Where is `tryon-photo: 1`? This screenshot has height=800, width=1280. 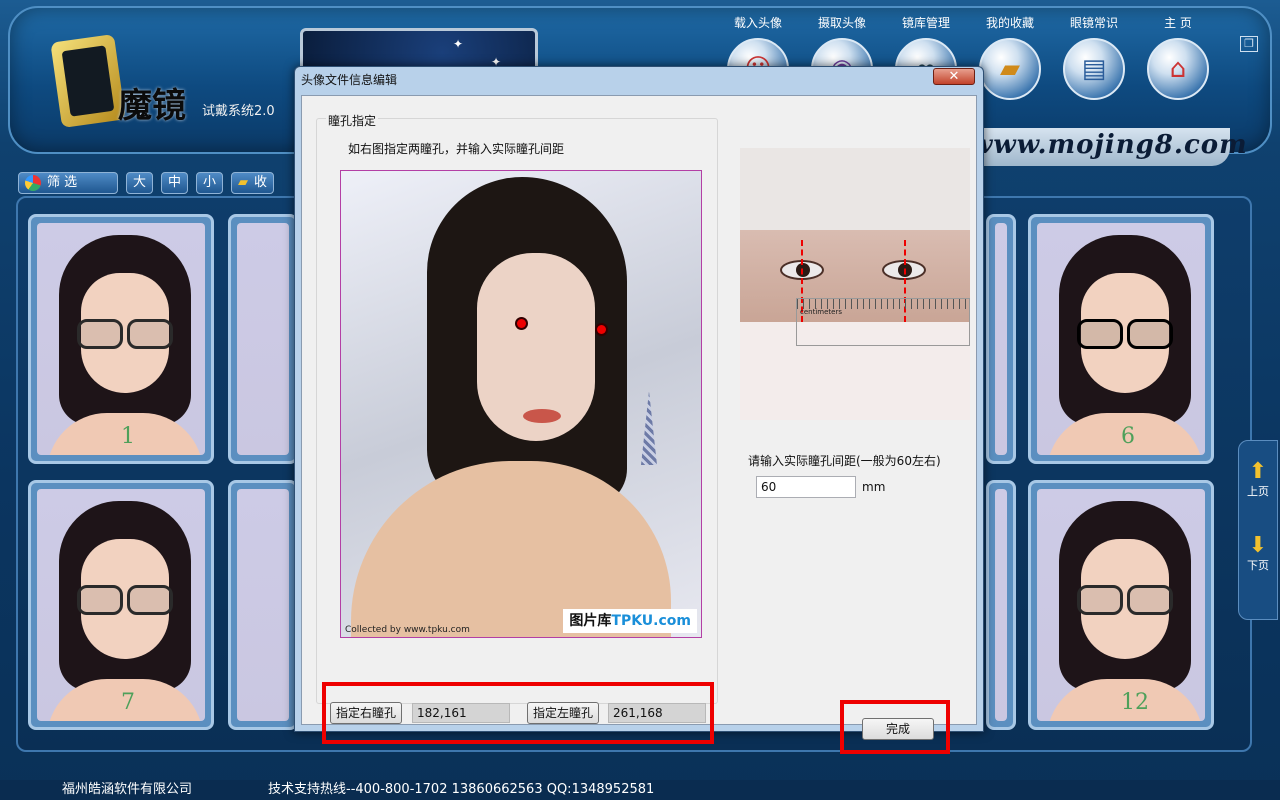
tryon-photo: 1 is located at coordinates (121, 339).